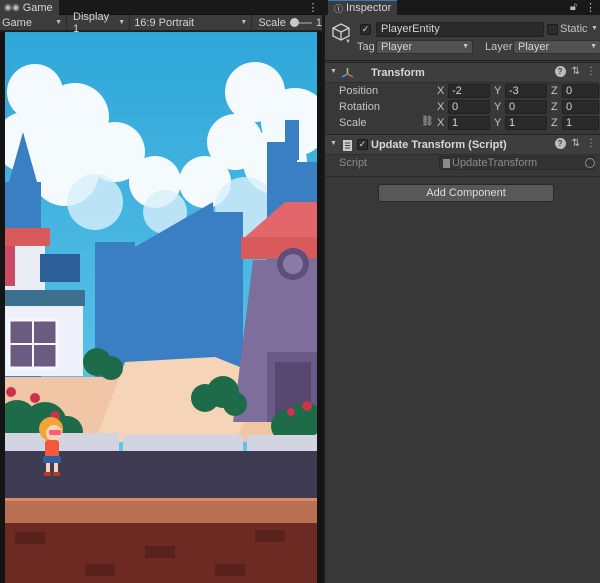 This screenshot has height=583, width=600. Describe the element at coordinates (365, 29) in the screenshot. I see `gameobject-active-checkbox: ✓` at that location.